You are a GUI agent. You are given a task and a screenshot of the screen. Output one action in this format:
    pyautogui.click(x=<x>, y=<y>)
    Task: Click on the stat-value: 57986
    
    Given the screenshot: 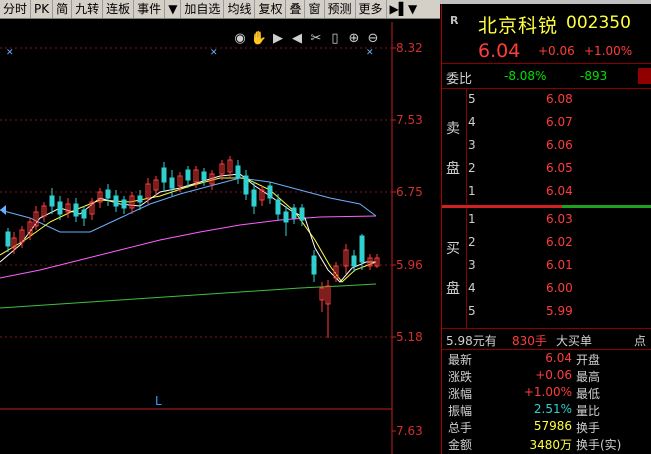 What is the action you would take?
    pyautogui.click(x=552, y=426)
    